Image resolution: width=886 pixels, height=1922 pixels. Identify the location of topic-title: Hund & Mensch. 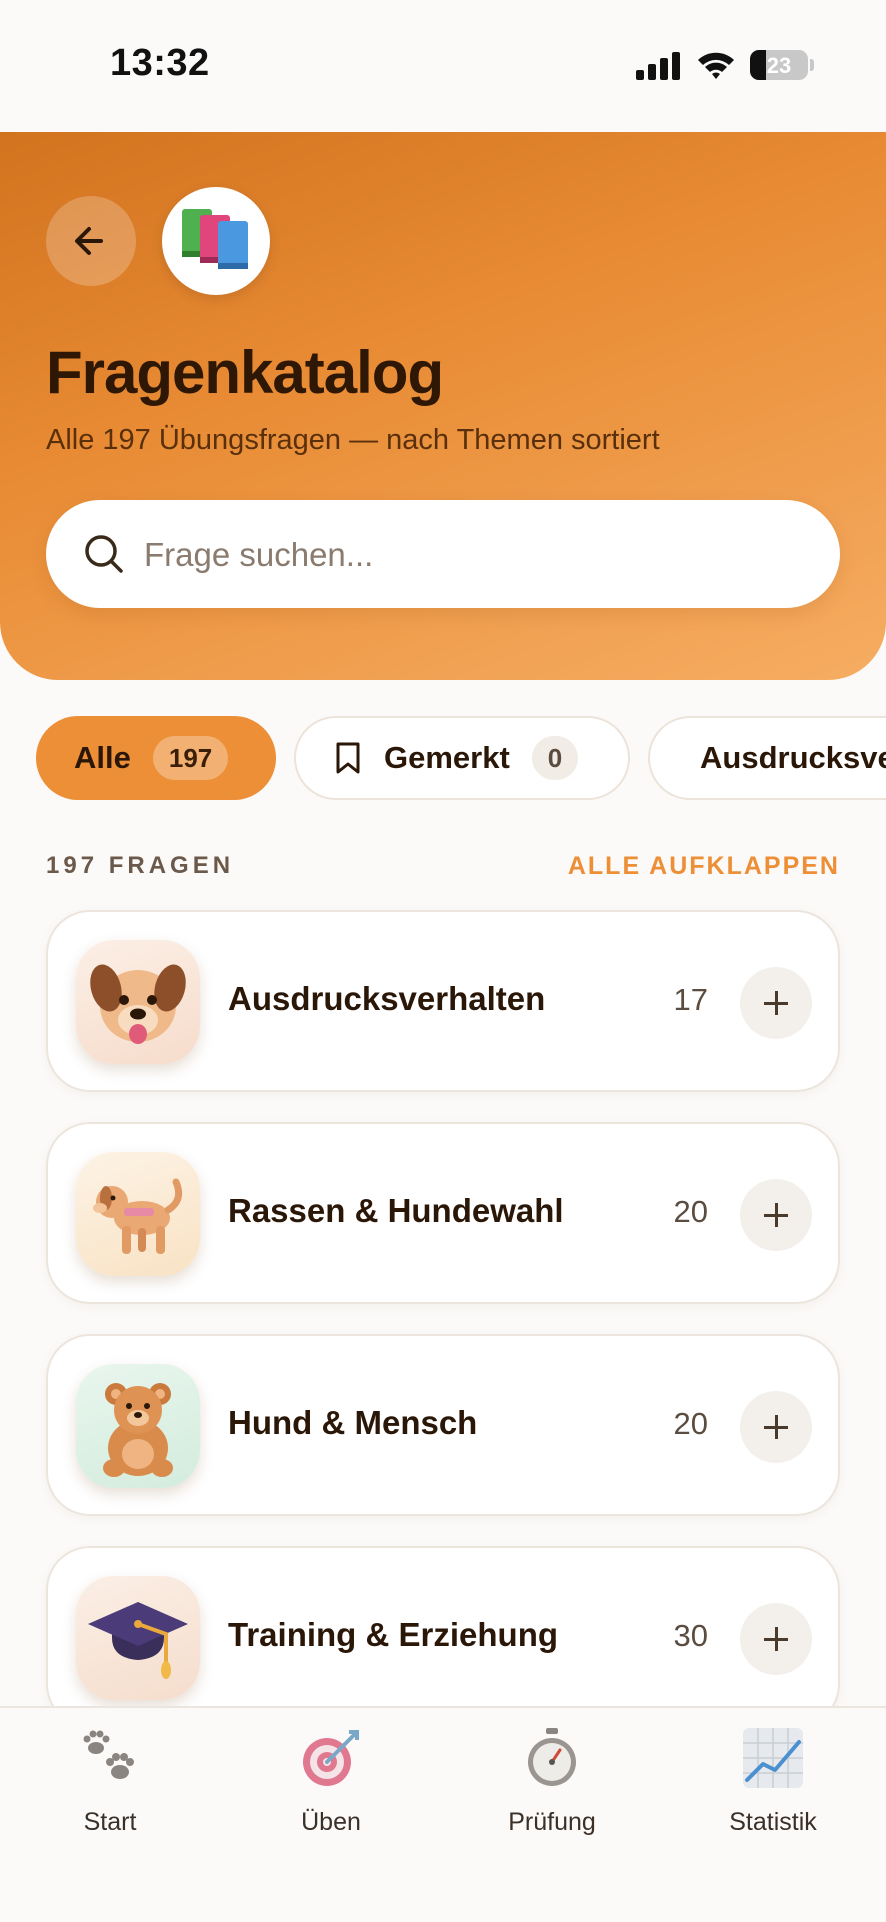
(353, 1422).